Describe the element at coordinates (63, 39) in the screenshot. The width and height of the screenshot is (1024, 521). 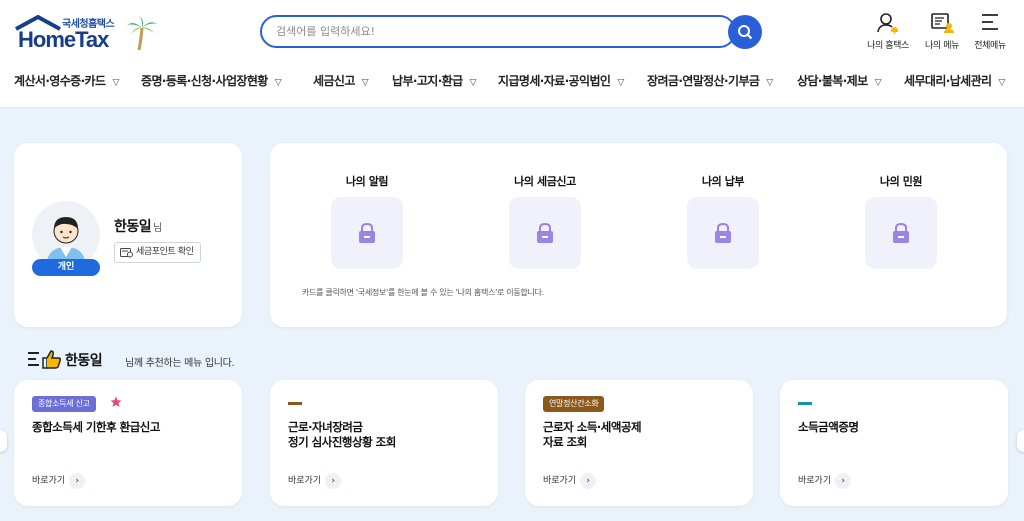
I see `logo-text: HomeTax` at that location.